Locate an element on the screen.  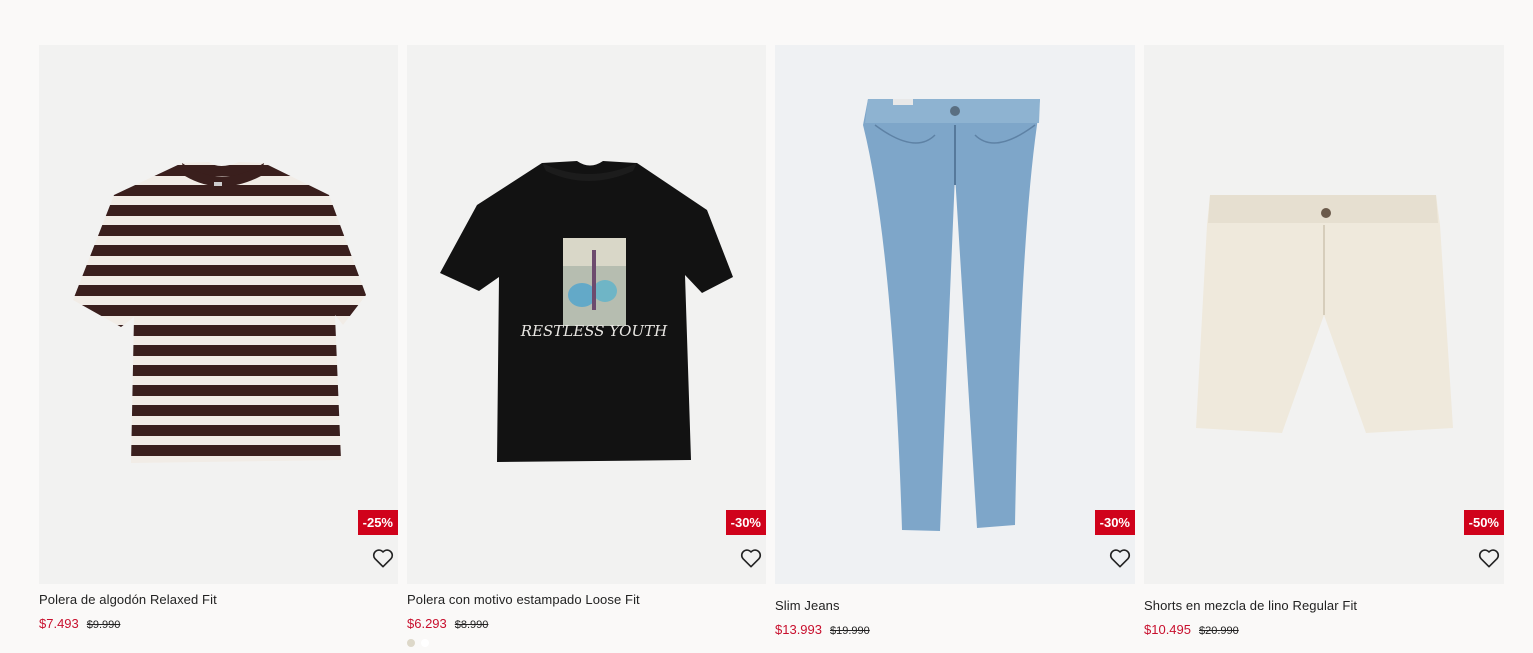
striped-tshirt-image is located at coordinates (219, 312).